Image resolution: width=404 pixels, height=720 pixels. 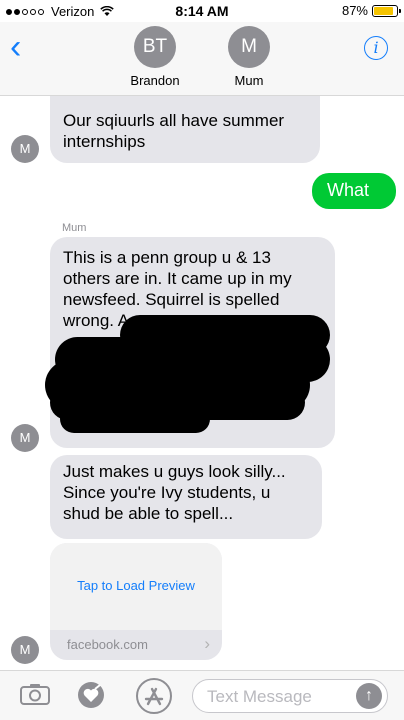 What do you see at coordinates (202, 59) in the screenshot?
I see `conversation-header: ‹ BT Brandon M Mum i` at bounding box center [202, 59].